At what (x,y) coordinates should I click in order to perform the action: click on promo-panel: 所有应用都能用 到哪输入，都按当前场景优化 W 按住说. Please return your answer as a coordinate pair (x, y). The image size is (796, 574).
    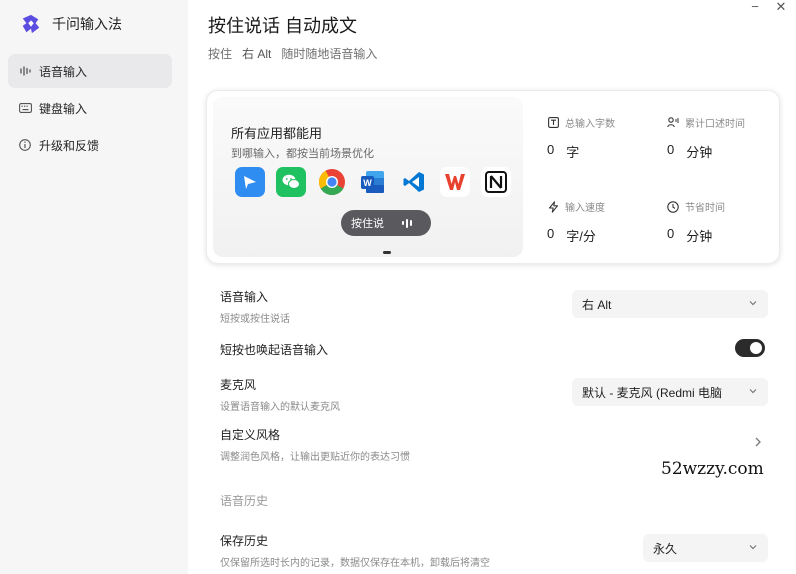
    Looking at the image, I should click on (368, 177).